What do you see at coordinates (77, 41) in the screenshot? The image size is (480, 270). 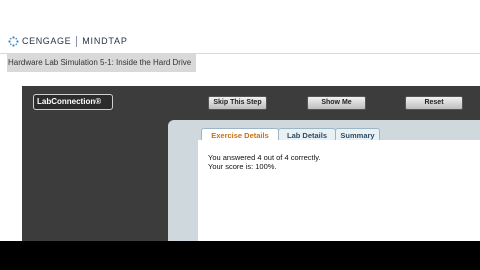 I see `brand-divider` at bounding box center [77, 41].